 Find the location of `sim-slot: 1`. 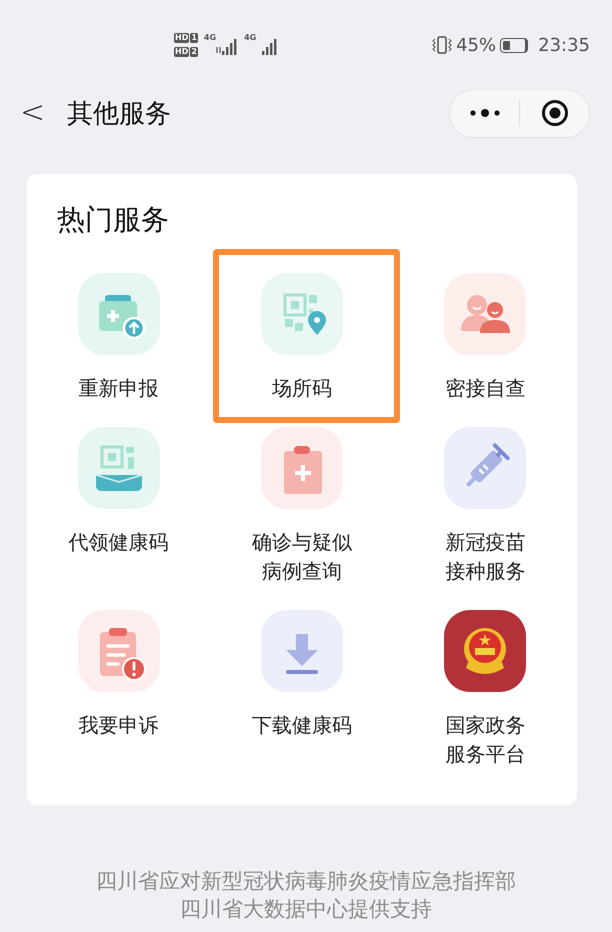

sim-slot: 1 is located at coordinates (194, 38).